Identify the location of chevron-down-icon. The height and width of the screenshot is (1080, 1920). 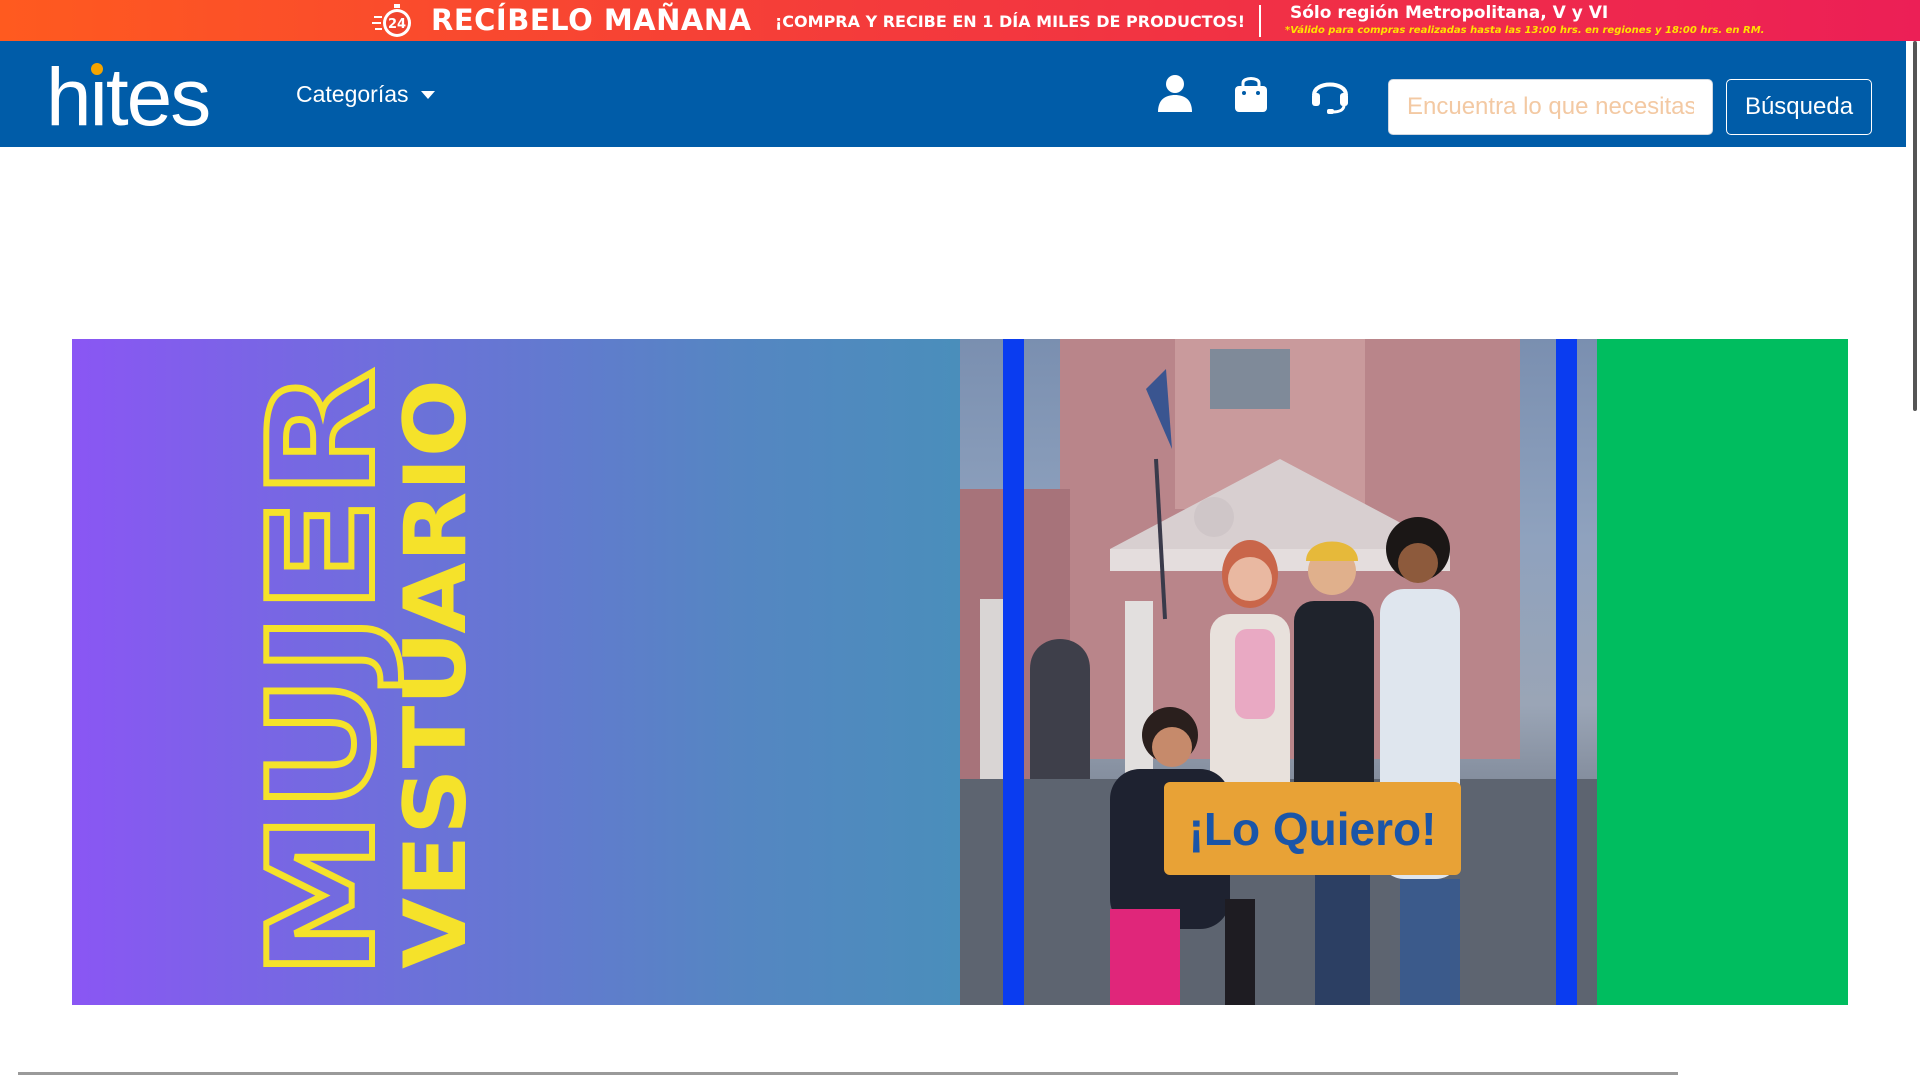
(427, 94).